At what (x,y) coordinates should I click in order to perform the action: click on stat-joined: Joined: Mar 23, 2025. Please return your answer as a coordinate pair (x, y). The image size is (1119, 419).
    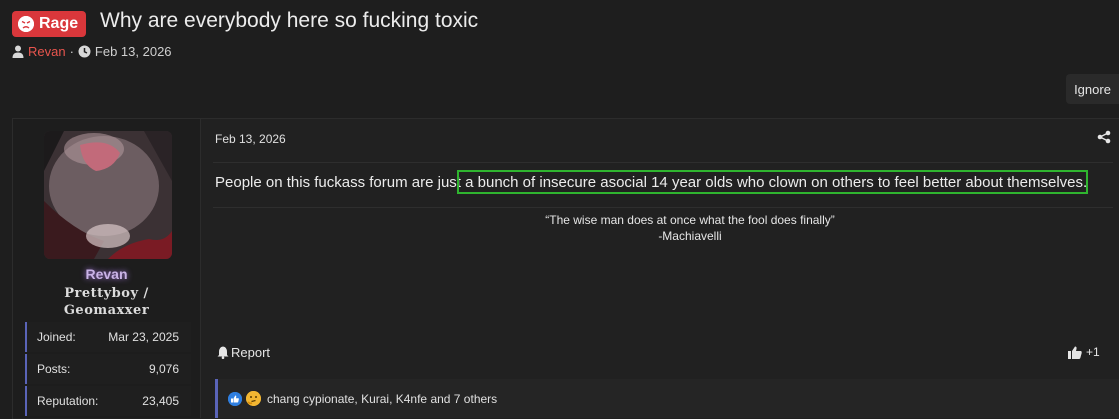
    Looking at the image, I should click on (108, 337).